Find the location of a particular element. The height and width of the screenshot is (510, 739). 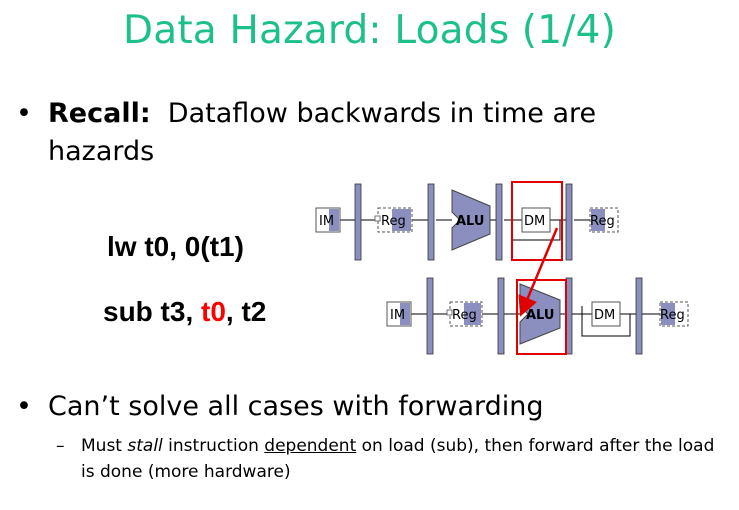

bullet-text: Can’t solve all cases with forwarding is located at coordinates (296, 406).